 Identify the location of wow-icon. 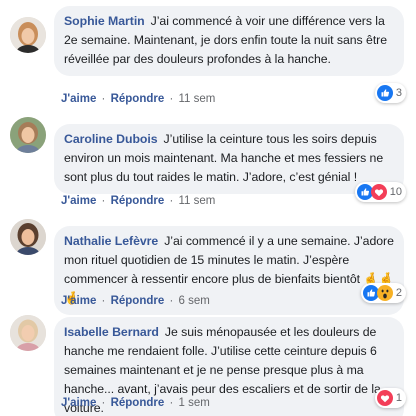
(384, 293).